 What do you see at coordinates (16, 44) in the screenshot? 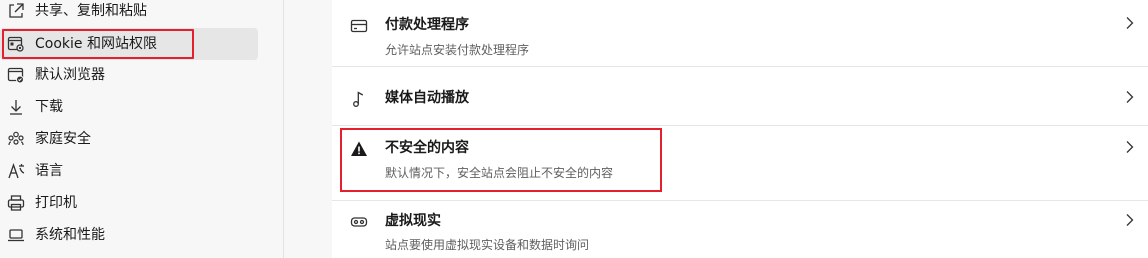
I see `site-permissions-icon` at bounding box center [16, 44].